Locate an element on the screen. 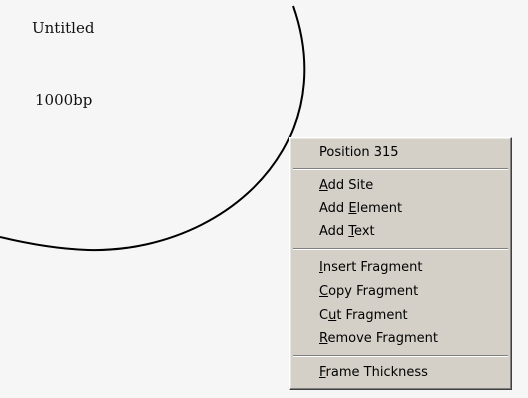 The height and width of the screenshot is (398, 528). menu-item-add-site: Add Site is located at coordinates (400, 186).